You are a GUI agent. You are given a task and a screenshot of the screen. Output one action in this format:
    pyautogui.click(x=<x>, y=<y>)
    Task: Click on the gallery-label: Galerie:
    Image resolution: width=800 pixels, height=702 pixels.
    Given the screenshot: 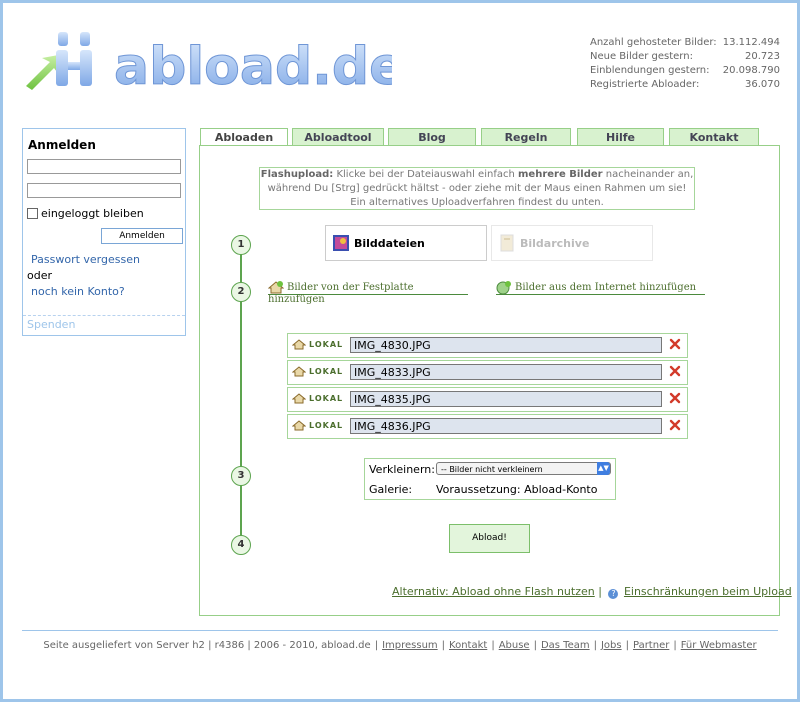 What is the action you would take?
    pyautogui.click(x=391, y=489)
    